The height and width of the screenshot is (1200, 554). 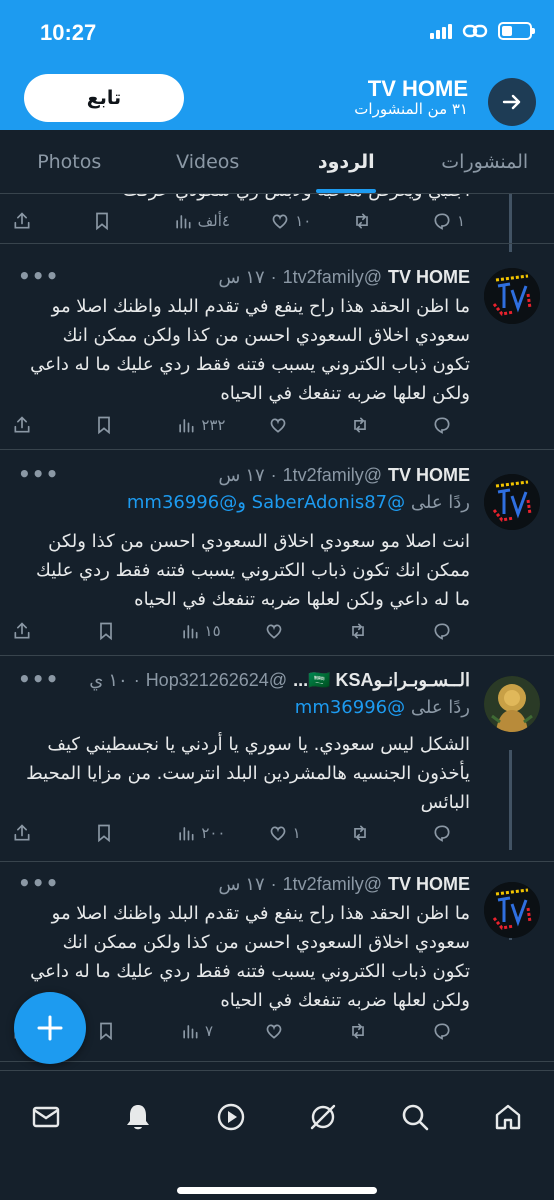 I want to click on views-button: ٤ألف, so click(x=201, y=221).